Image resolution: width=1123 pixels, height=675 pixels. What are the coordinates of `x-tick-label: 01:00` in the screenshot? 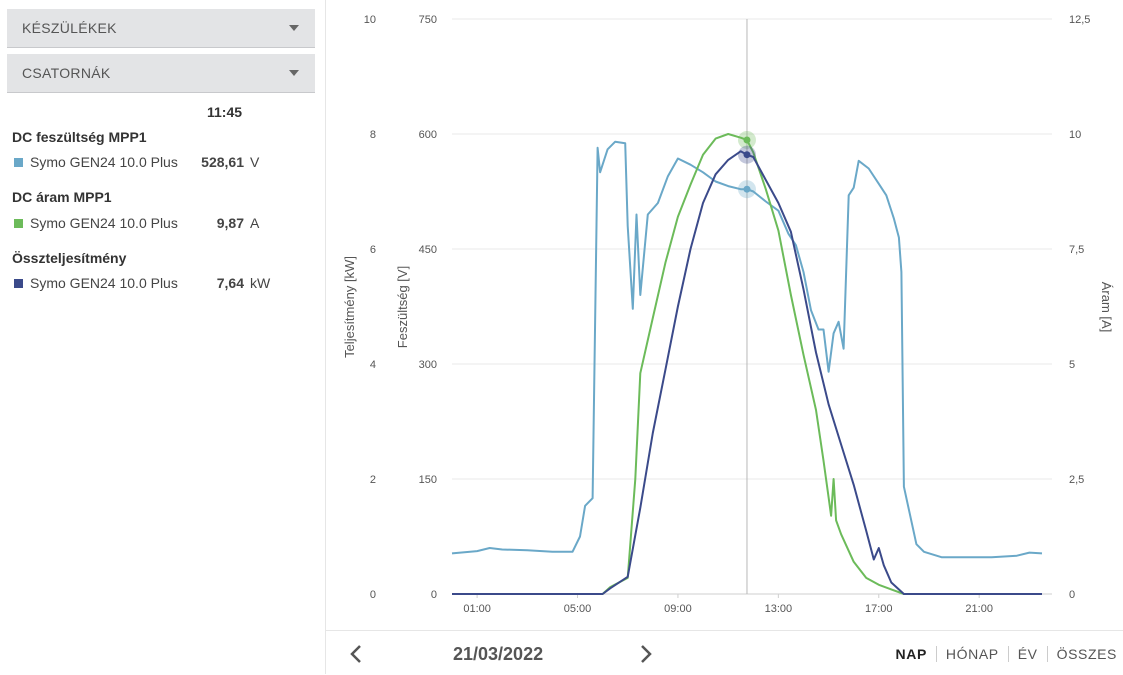 It's located at (477, 609).